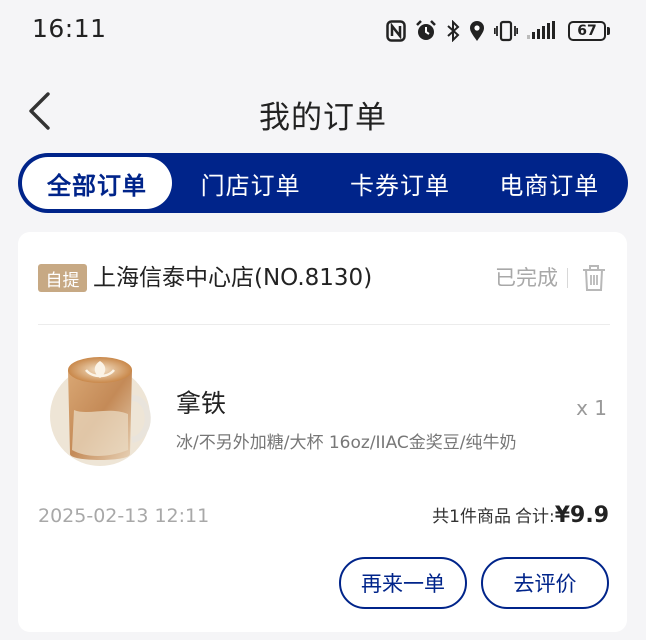  I want to click on tab-store-orders: 门店订单, so click(250, 183).